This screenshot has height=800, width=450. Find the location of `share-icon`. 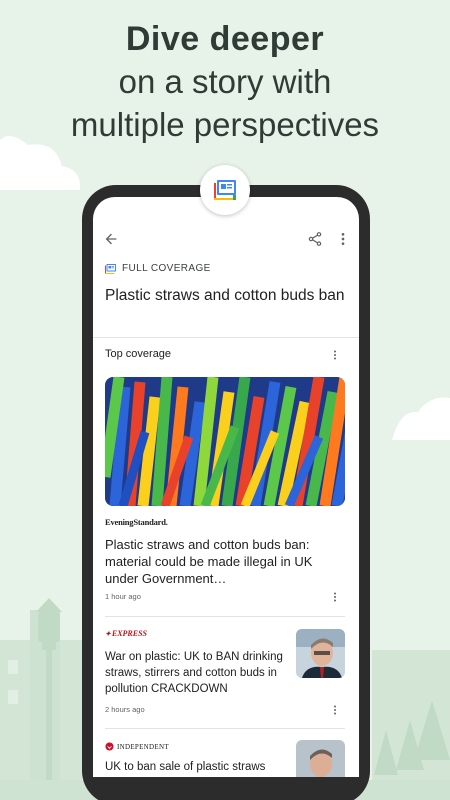

share-icon is located at coordinates (315, 239).